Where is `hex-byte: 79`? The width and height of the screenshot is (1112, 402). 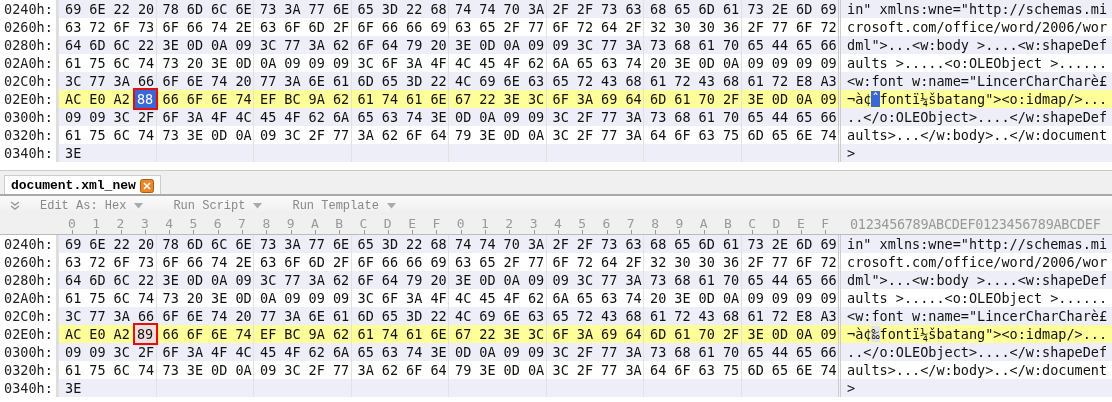 hex-byte: 79 is located at coordinates (464, 135).